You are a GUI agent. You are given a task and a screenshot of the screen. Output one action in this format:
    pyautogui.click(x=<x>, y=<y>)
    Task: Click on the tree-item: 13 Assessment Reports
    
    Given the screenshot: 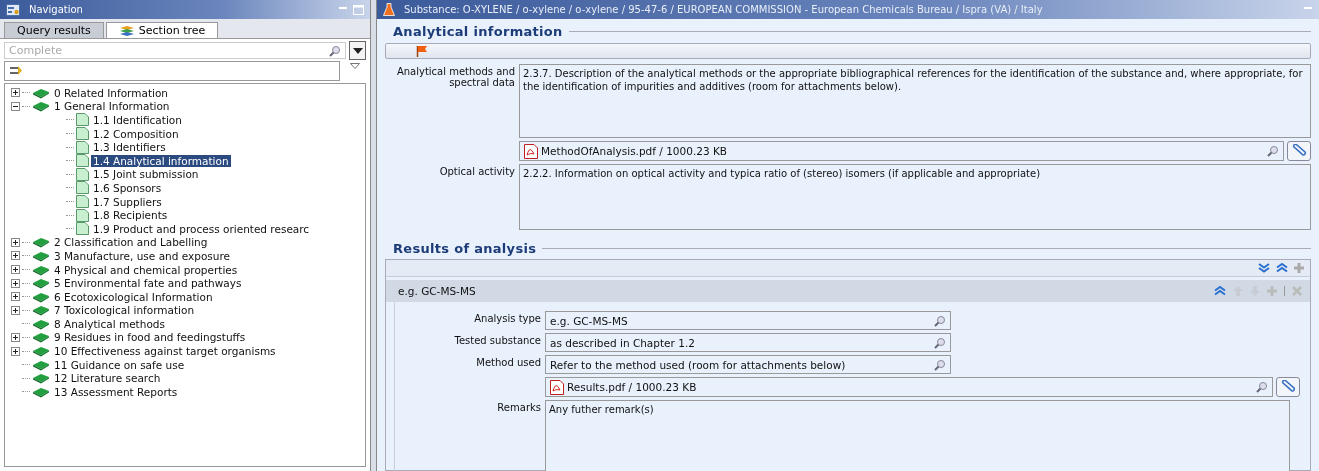 What is the action you would take?
    pyautogui.click(x=116, y=391)
    